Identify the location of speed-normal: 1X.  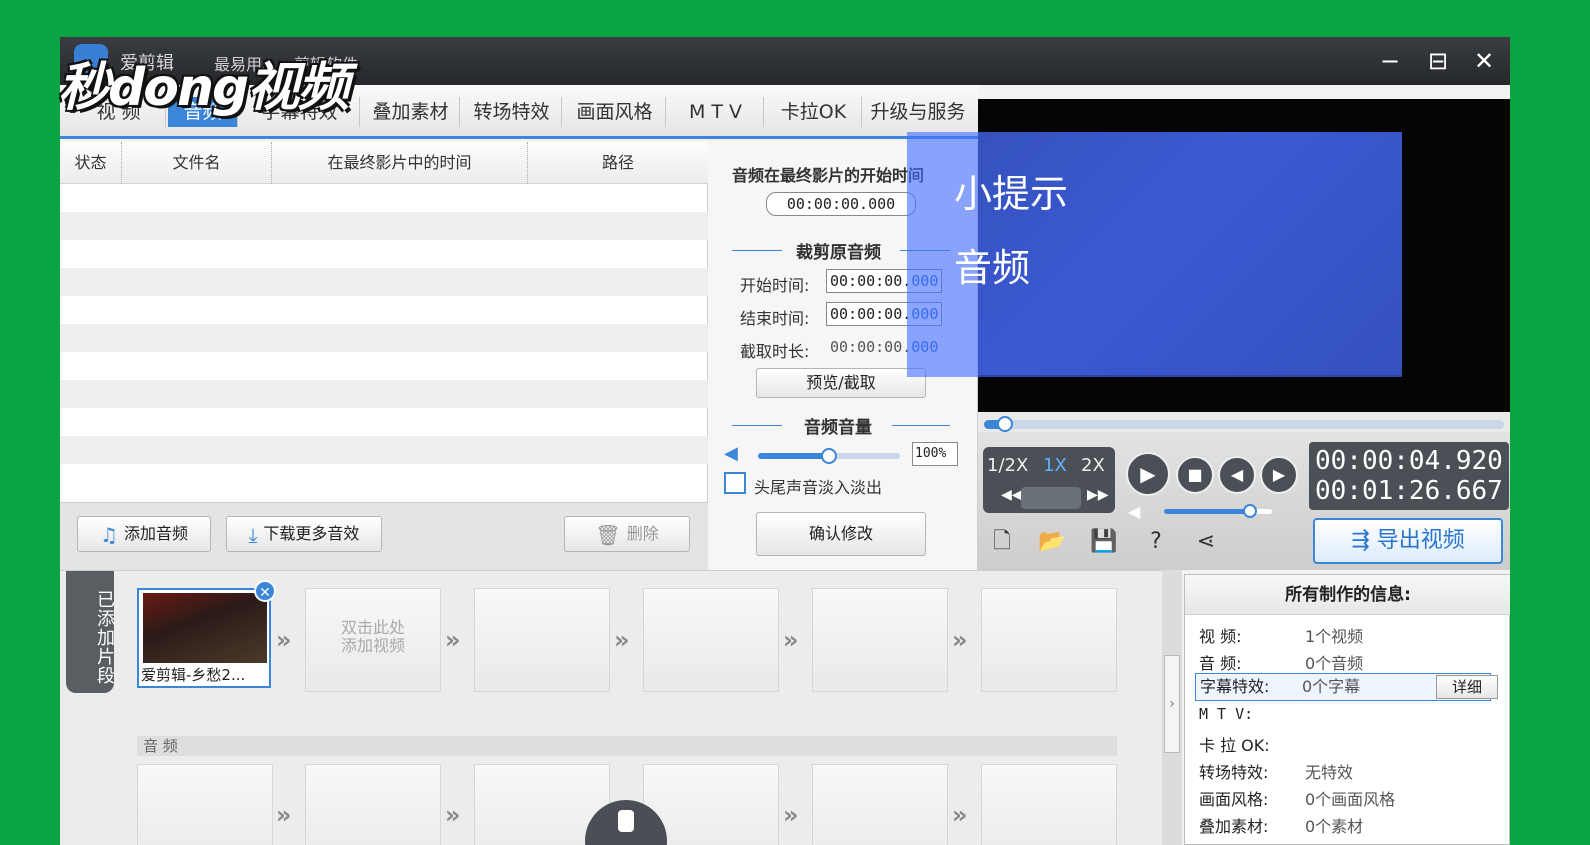
(1055, 465).